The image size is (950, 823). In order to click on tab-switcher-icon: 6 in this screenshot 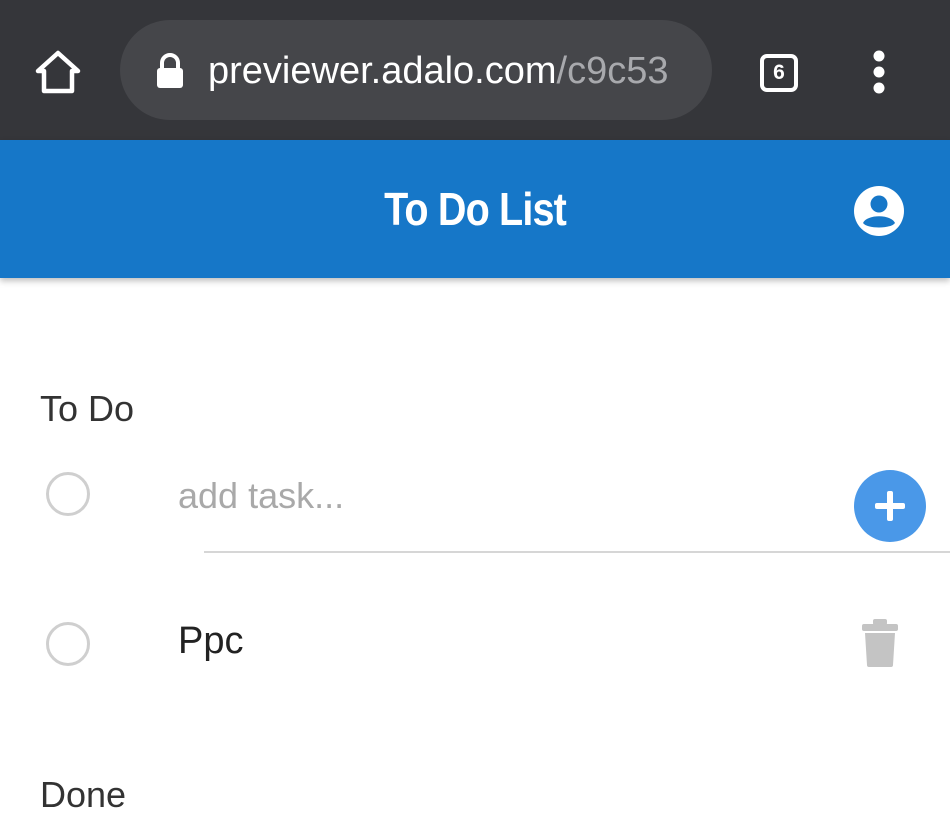, I will do `click(779, 73)`.